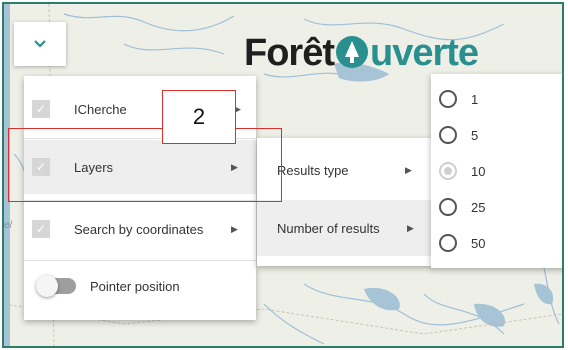 This screenshot has height=350, width=568. I want to click on layers-submenu: Results type ▶ Number of results ▶, so click(345, 202).